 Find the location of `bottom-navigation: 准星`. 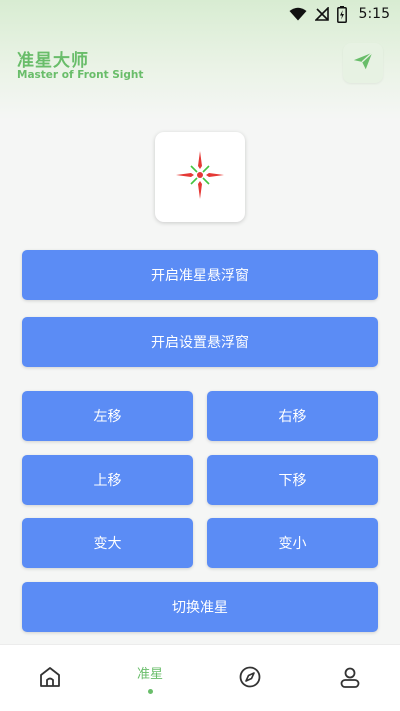

bottom-navigation: 准星 is located at coordinates (200, 677).